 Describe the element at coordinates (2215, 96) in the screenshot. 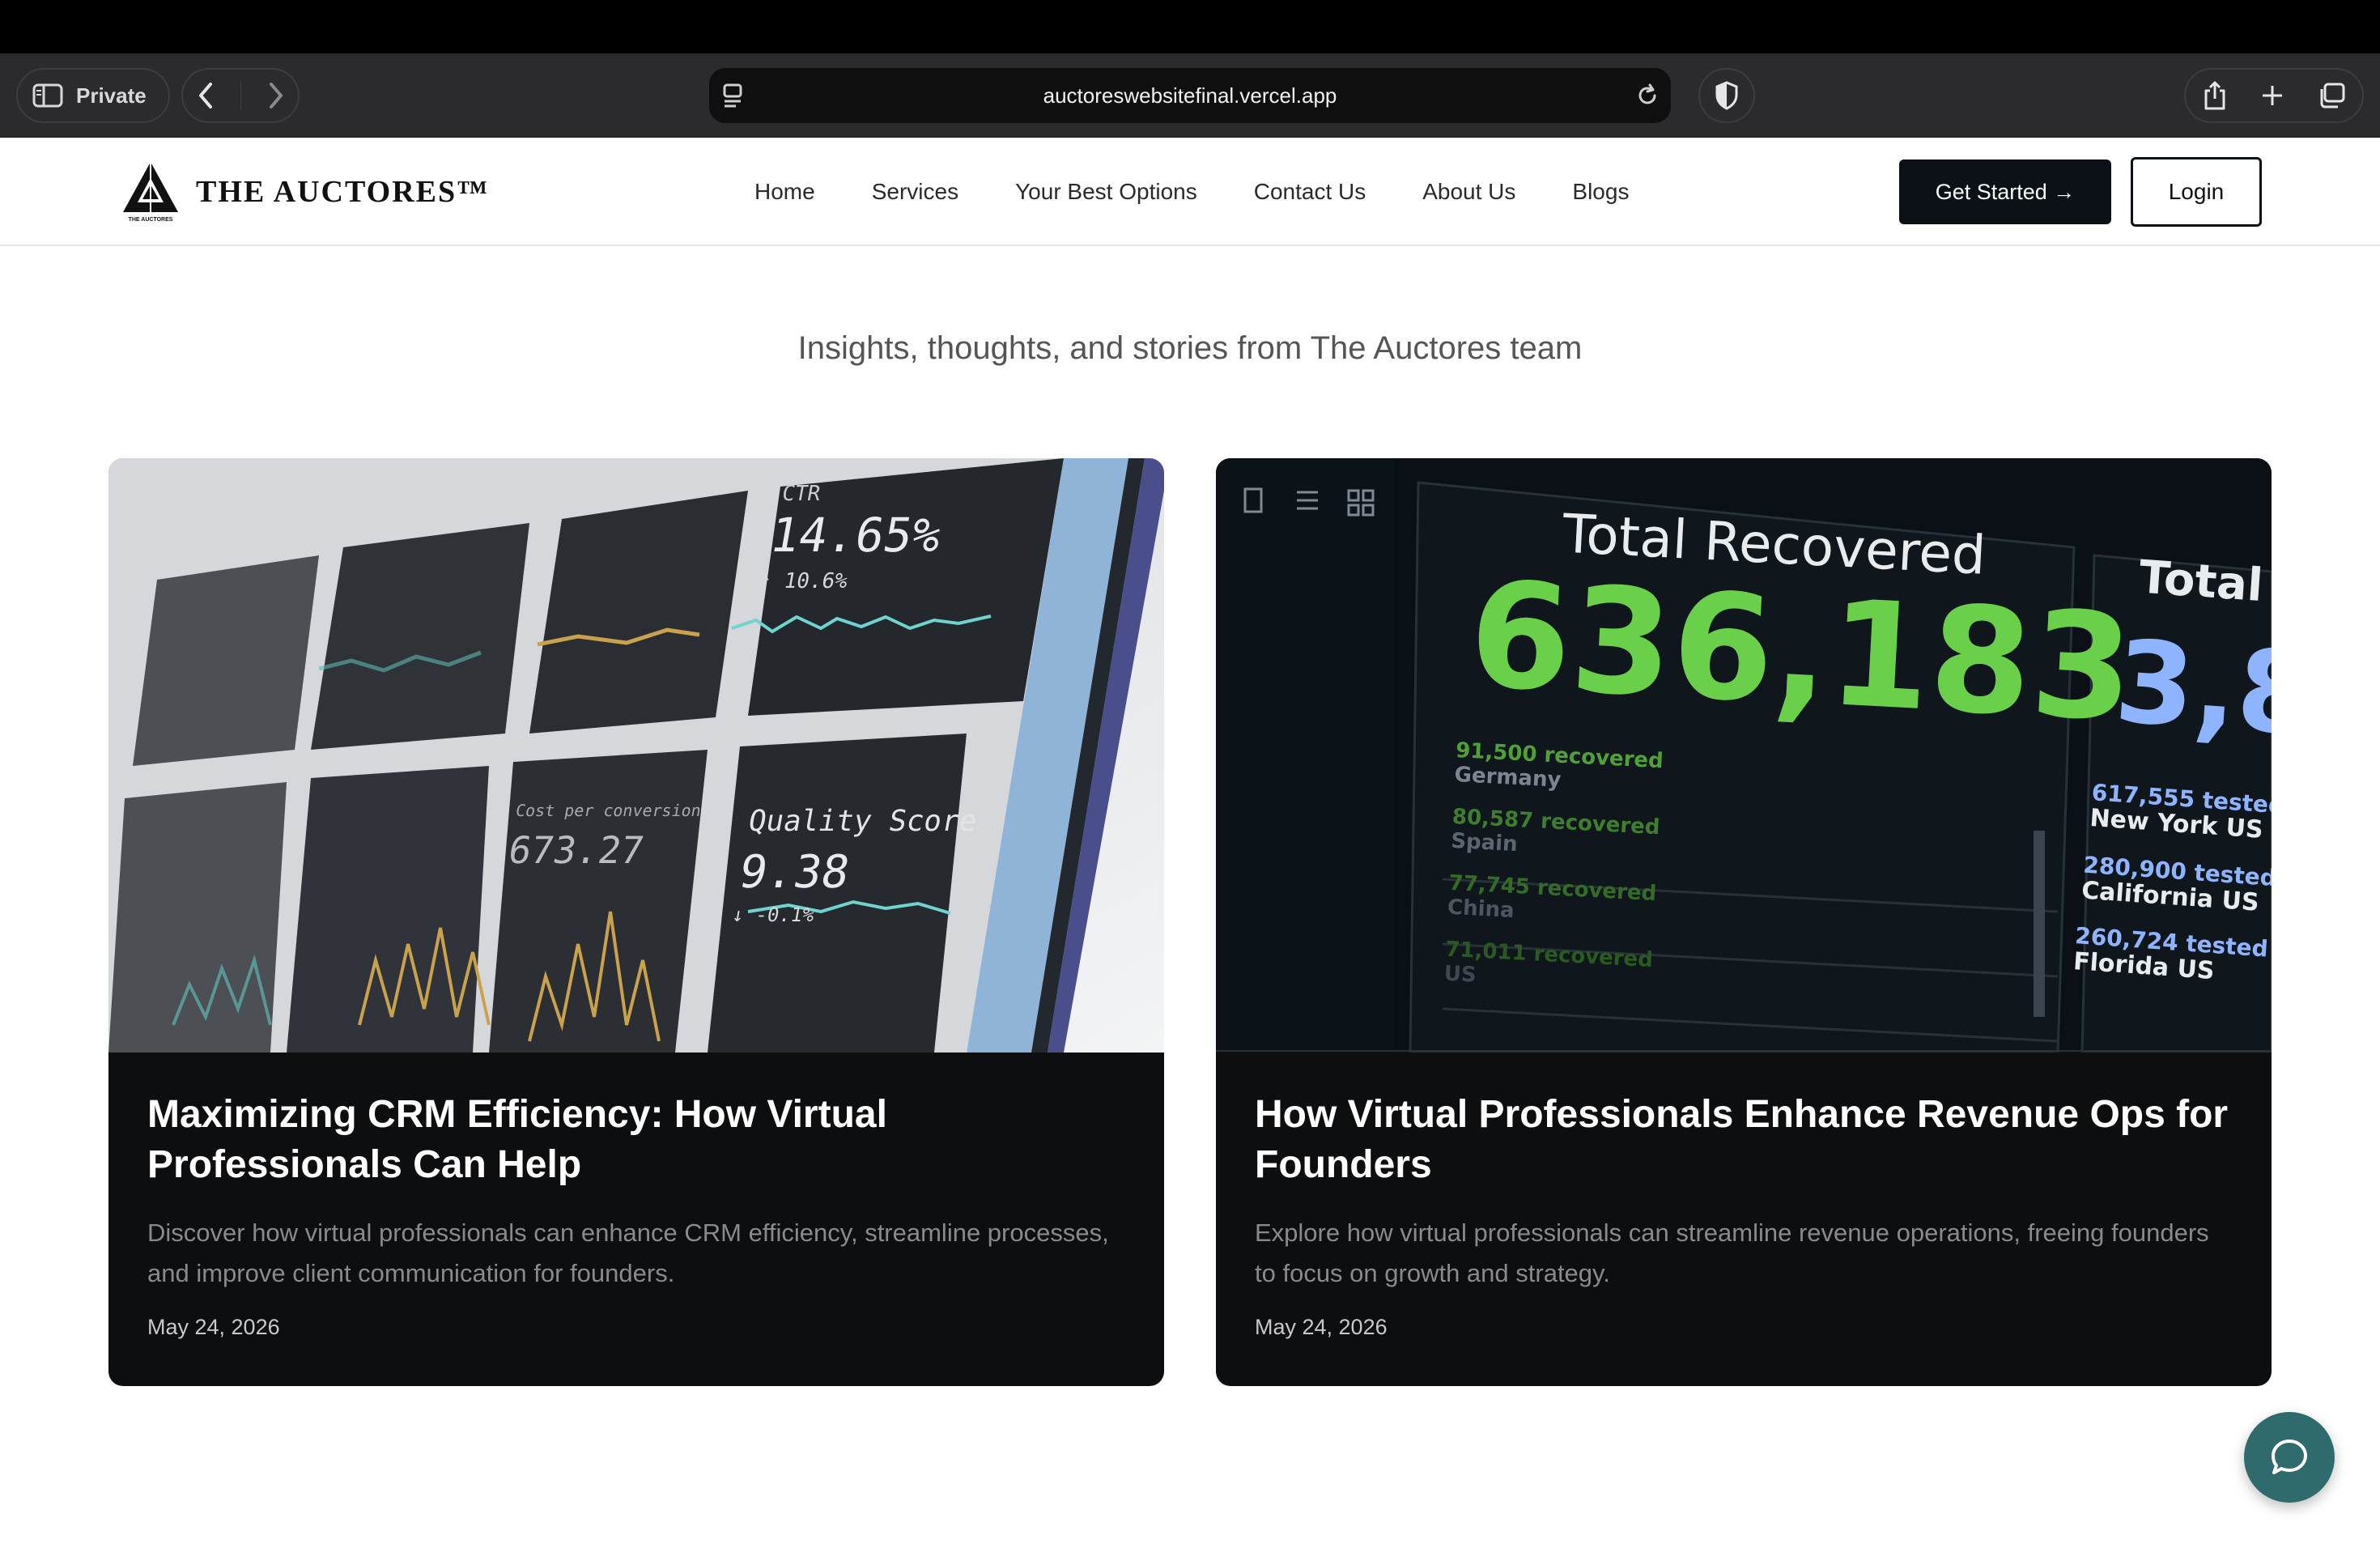

I see `share-icon` at that location.